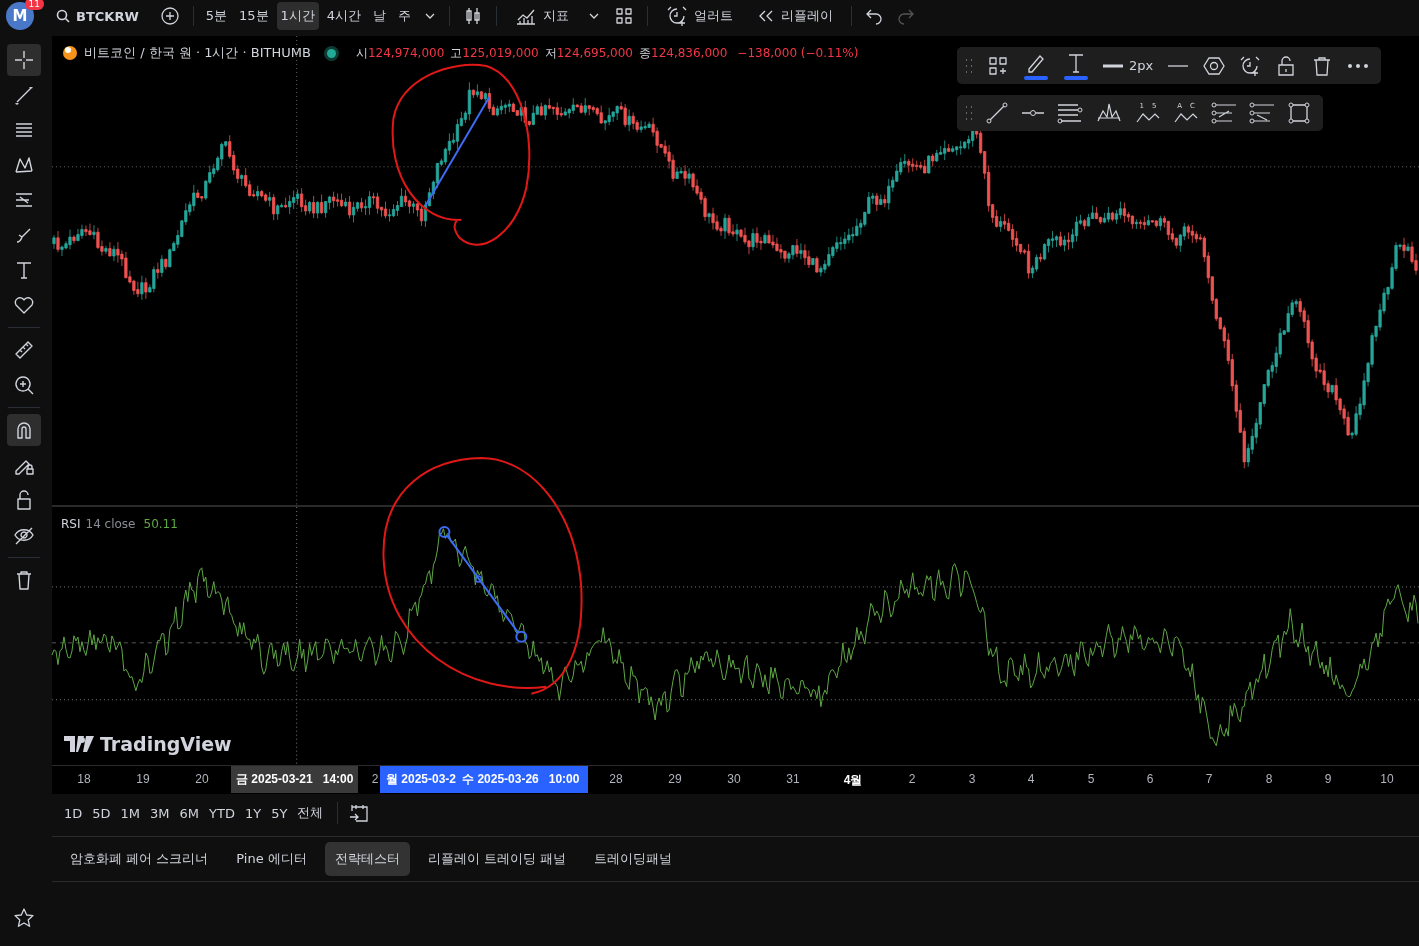  I want to click on time-axis-label: 31, so click(793, 779).